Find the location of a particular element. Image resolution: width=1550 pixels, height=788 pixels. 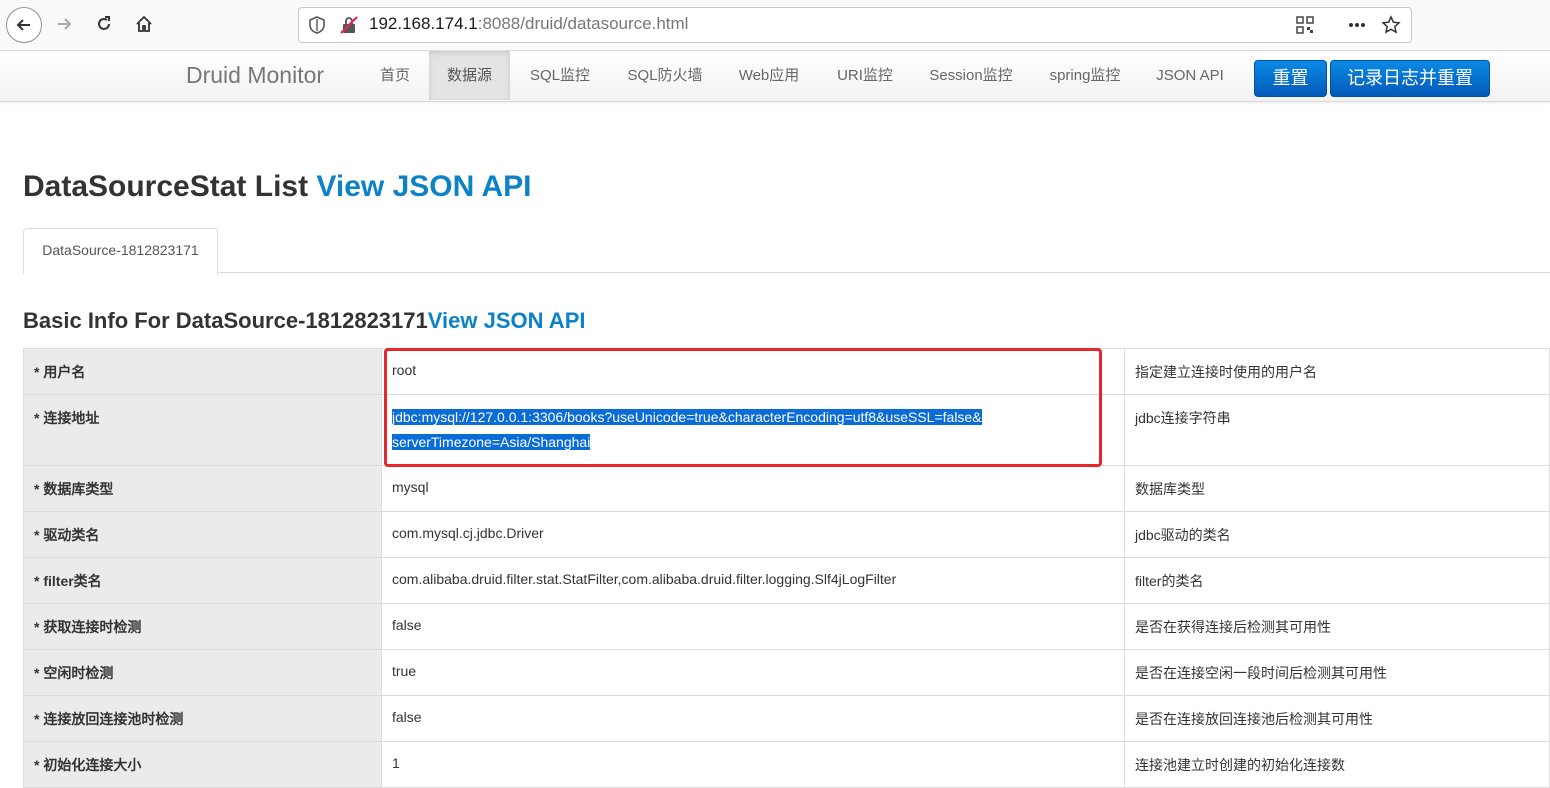

back-button is located at coordinates (24, 25).